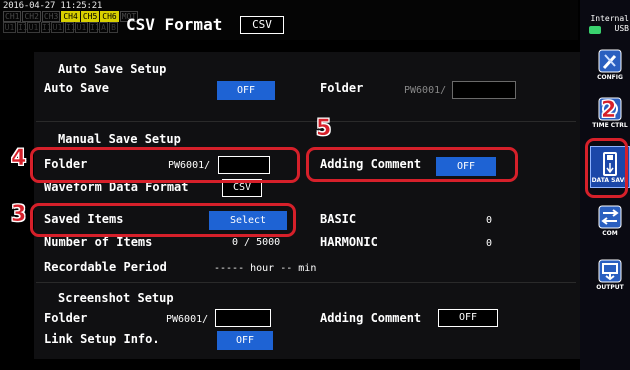  I want to click on channel-indicator: CH1, so click(12, 16).